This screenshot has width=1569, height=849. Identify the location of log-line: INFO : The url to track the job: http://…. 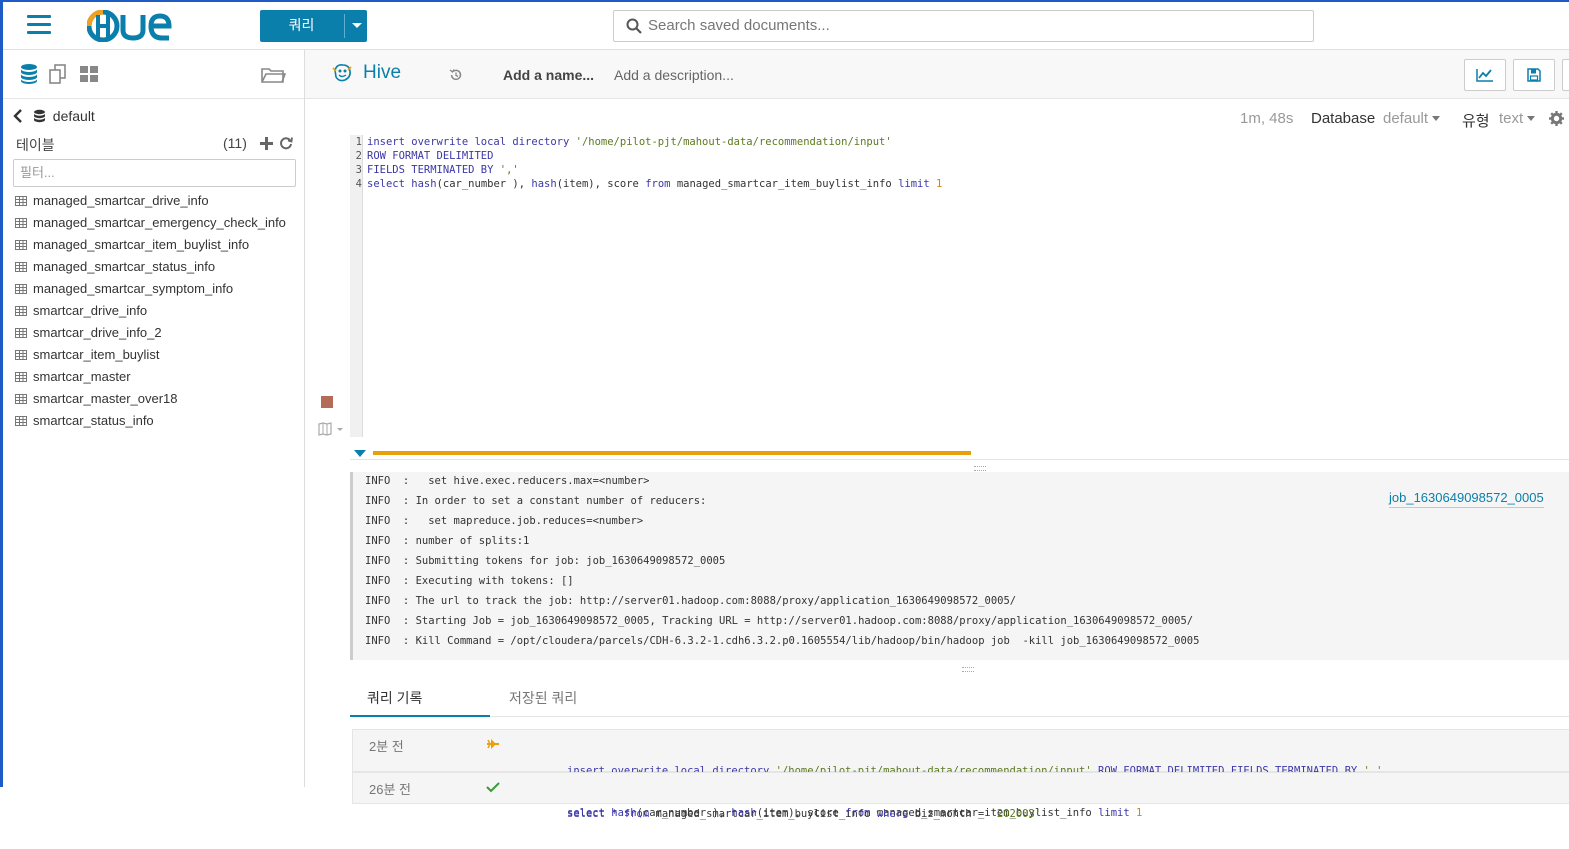
(691, 601).